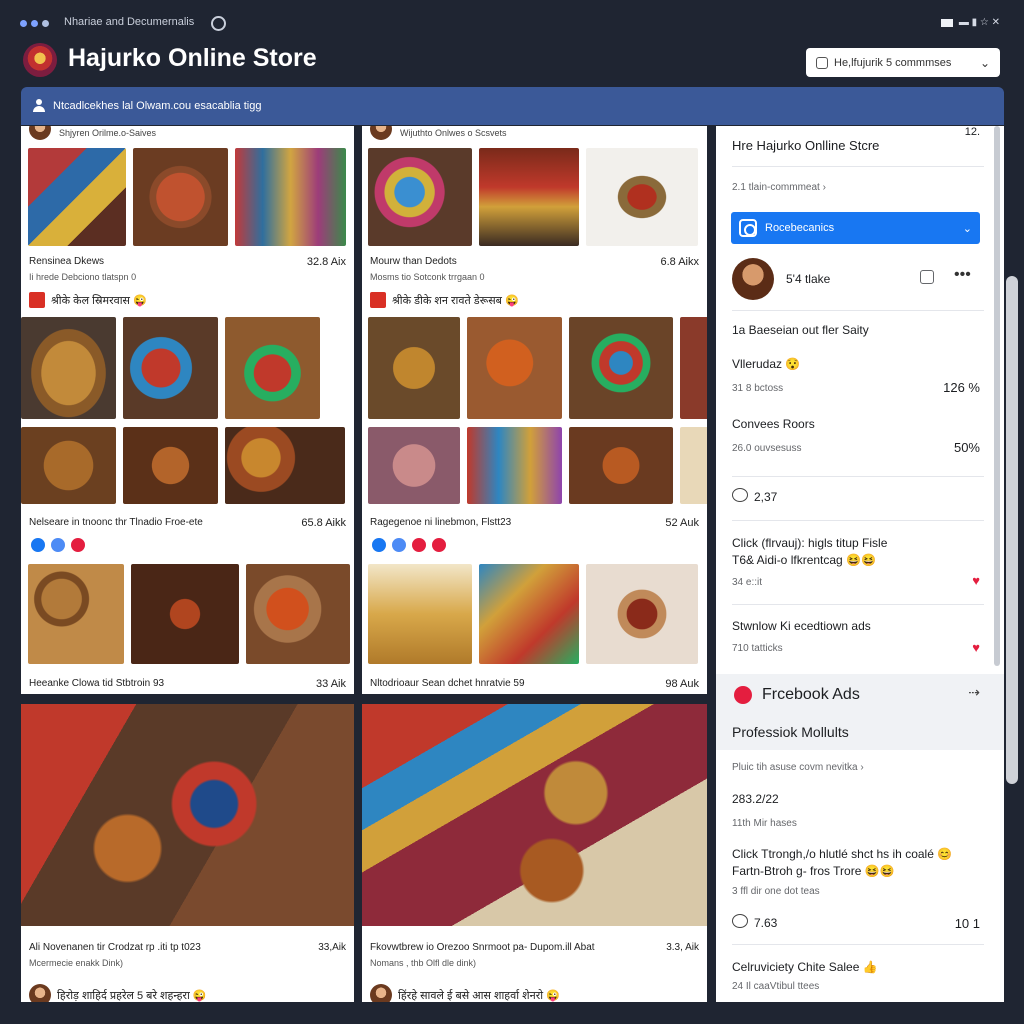  I want to click on reaction-row: श्रीके डीके शन रावते डेरूसब 😜, so click(444, 300).